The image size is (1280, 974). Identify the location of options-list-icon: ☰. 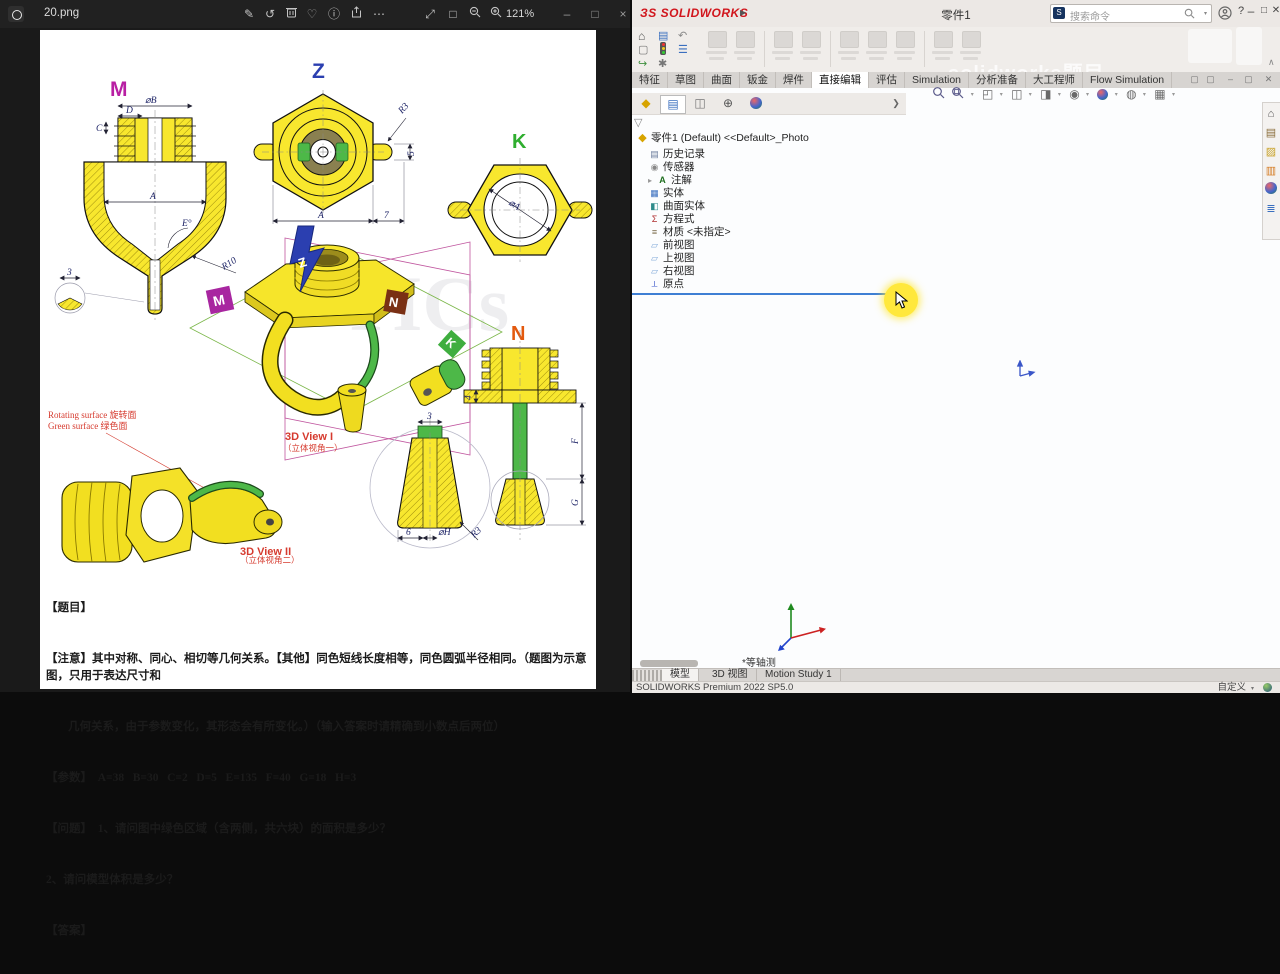
(683, 49).